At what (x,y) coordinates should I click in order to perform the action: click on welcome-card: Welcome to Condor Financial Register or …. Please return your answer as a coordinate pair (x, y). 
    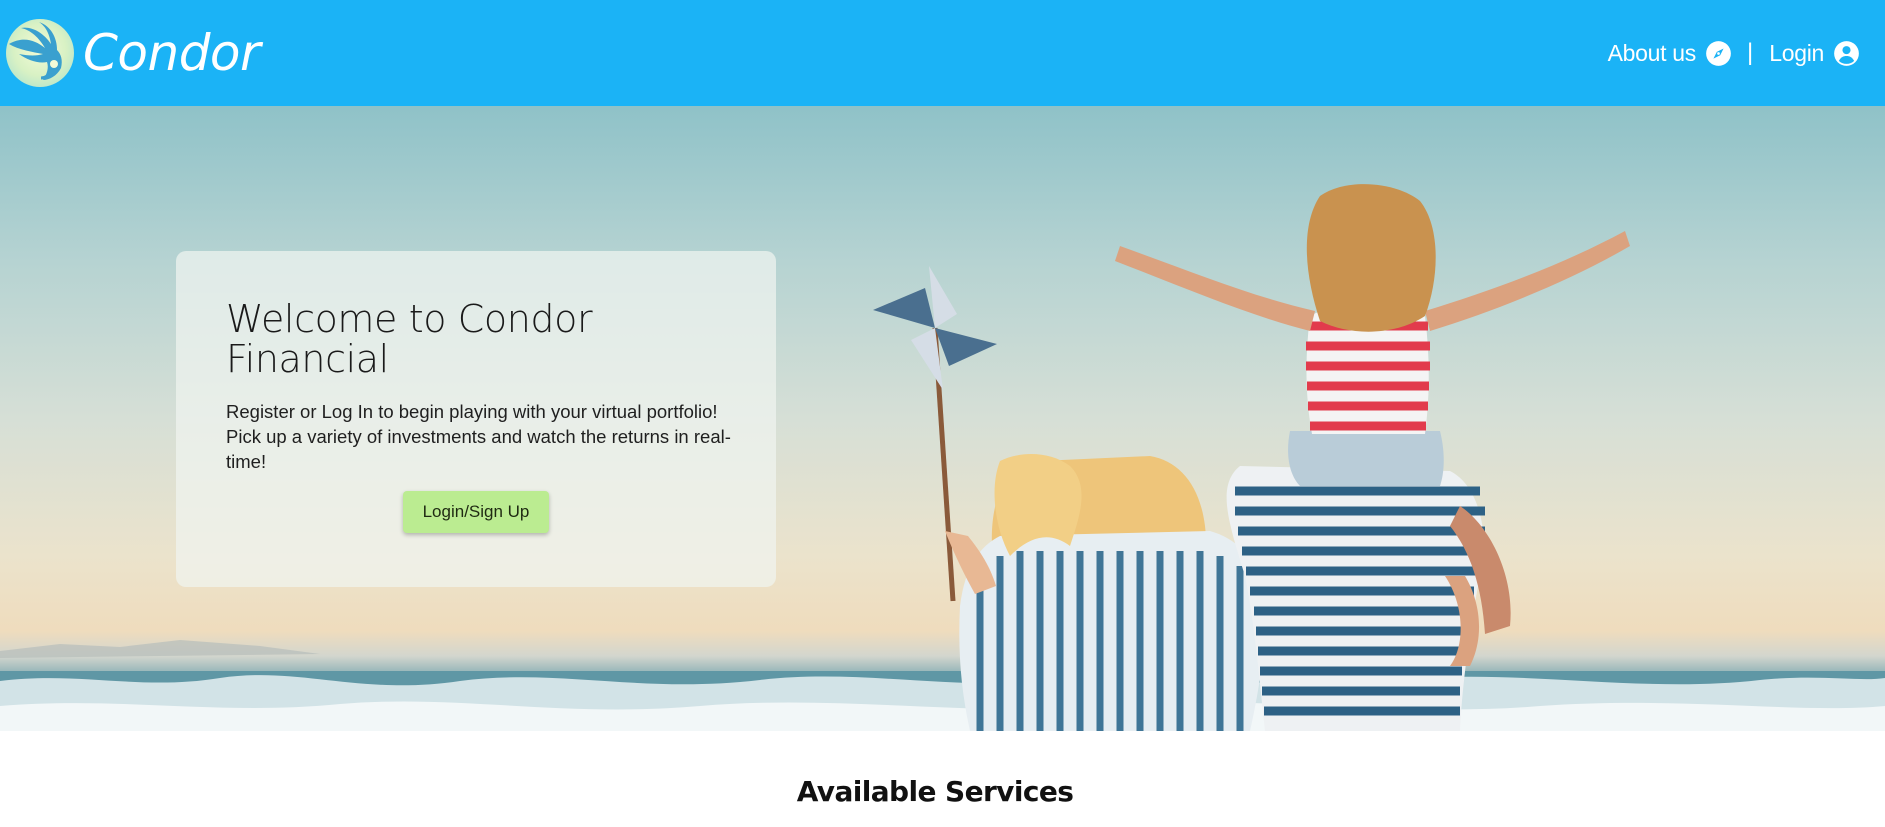
    Looking at the image, I should click on (476, 419).